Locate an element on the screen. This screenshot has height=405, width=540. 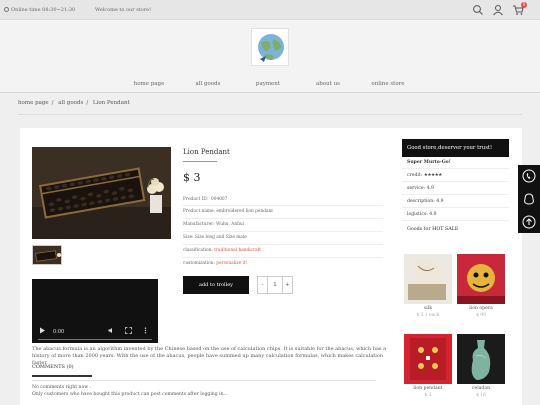
celadon-image-icon is located at coordinates (481, 359).